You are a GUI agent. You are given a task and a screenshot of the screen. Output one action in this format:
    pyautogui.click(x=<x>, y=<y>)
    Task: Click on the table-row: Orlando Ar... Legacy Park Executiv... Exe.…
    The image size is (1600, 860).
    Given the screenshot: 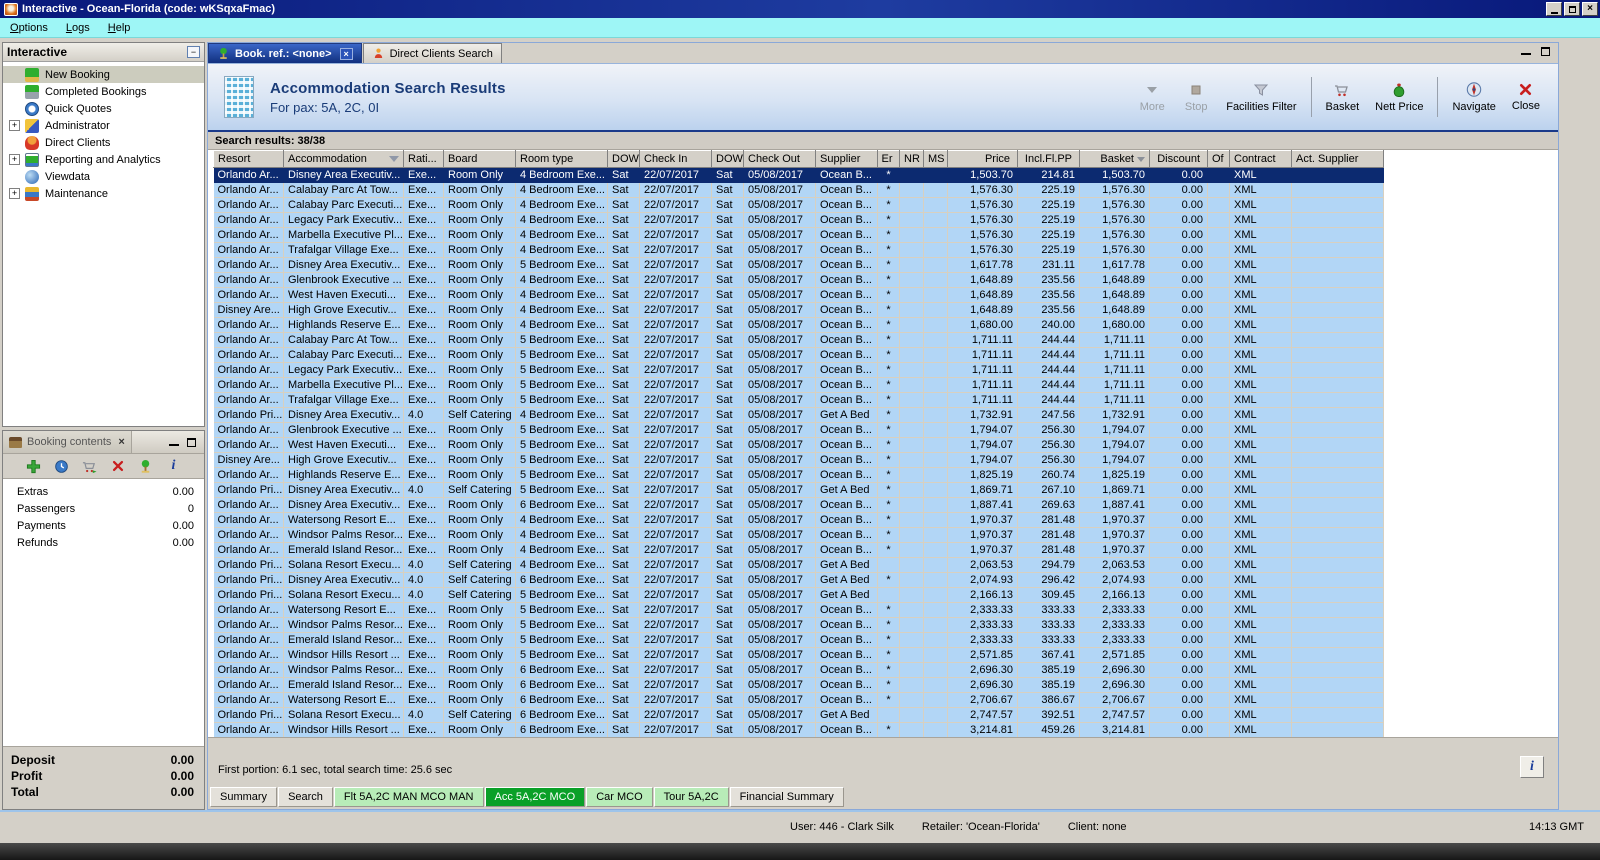 What is the action you would take?
    pyautogui.click(x=885, y=370)
    